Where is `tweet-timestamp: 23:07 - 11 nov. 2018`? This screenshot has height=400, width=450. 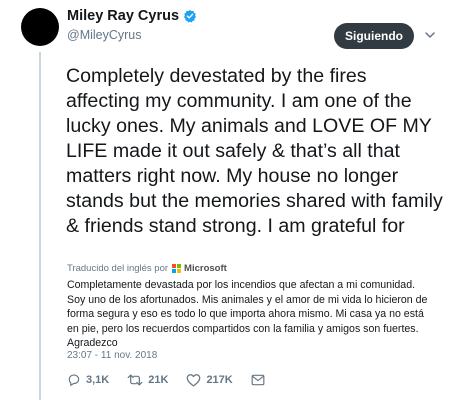 tweet-timestamp: 23:07 - 11 nov. 2018 is located at coordinates (112, 355).